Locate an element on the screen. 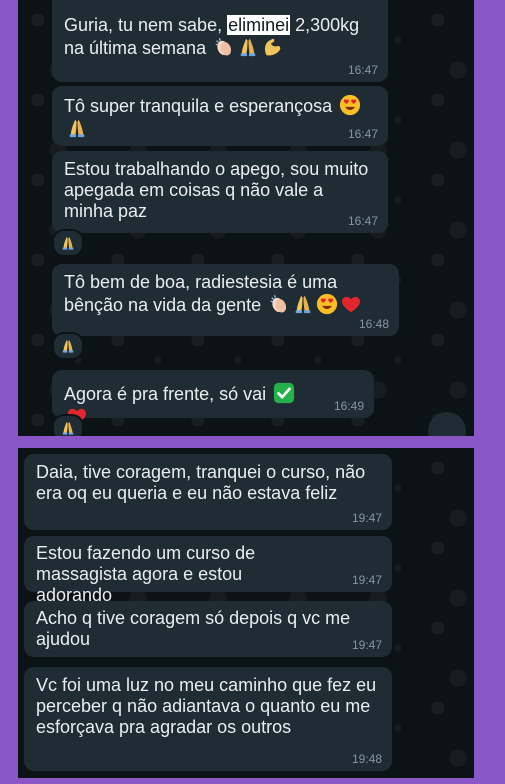 This screenshot has width=505, height=784. message-text: Agora é pra frente, só vai is located at coordinates (165, 394).